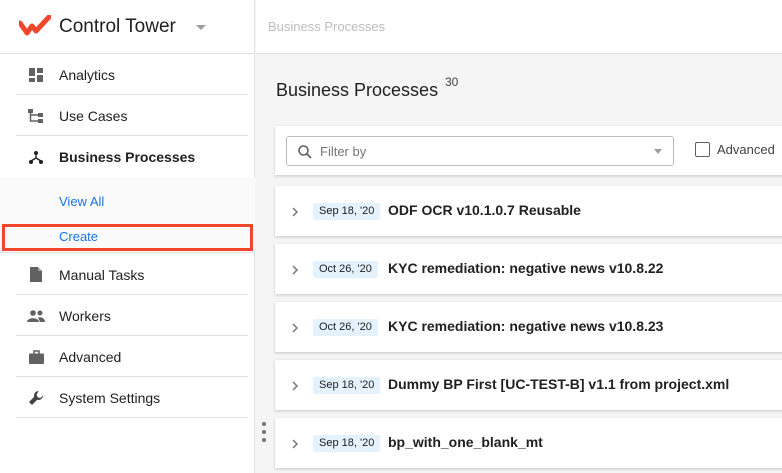 This screenshot has height=473, width=782. What do you see at coordinates (102, 274) in the screenshot?
I see `sidebar-item-label: Manual Tasks` at bounding box center [102, 274].